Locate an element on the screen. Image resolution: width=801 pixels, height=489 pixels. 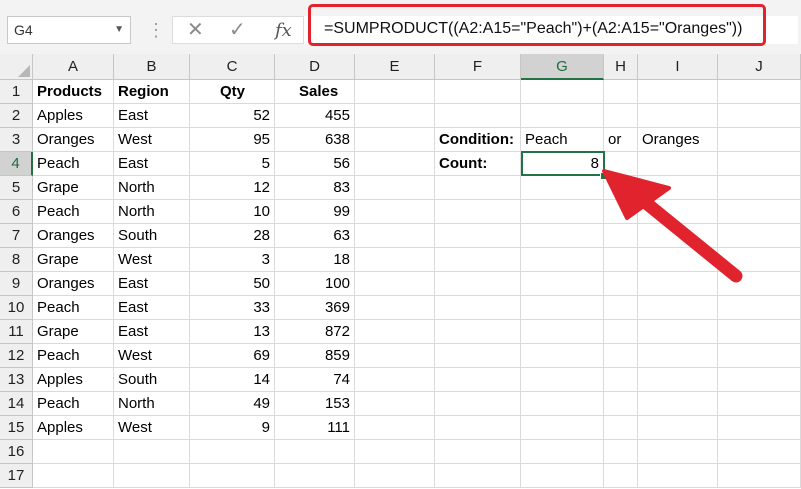
cell-f13 is located at coordinates (478, 380).